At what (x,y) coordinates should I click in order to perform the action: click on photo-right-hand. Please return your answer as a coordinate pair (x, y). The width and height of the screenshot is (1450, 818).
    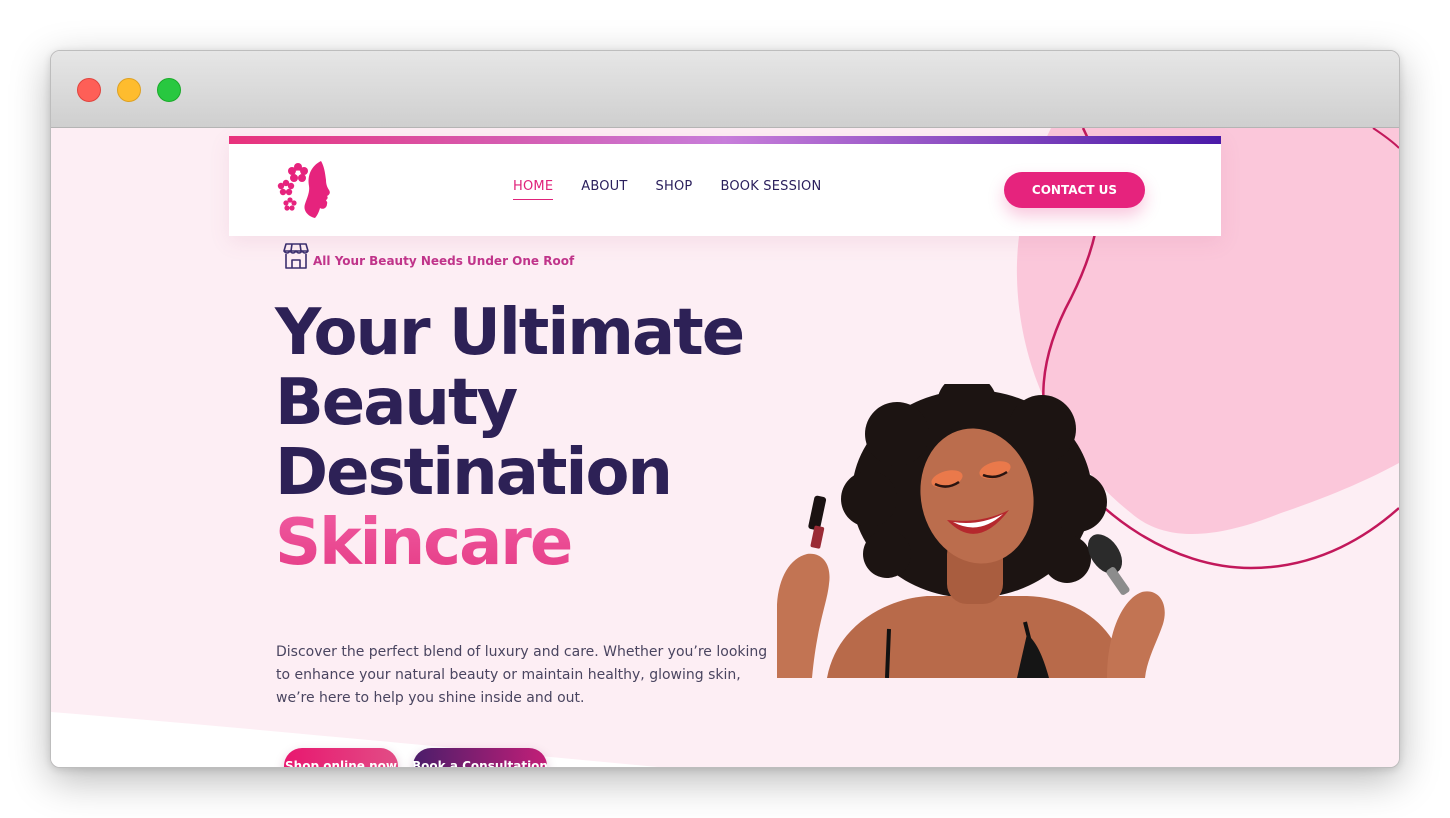
    Looking at the image, I should click on (1136, 634).